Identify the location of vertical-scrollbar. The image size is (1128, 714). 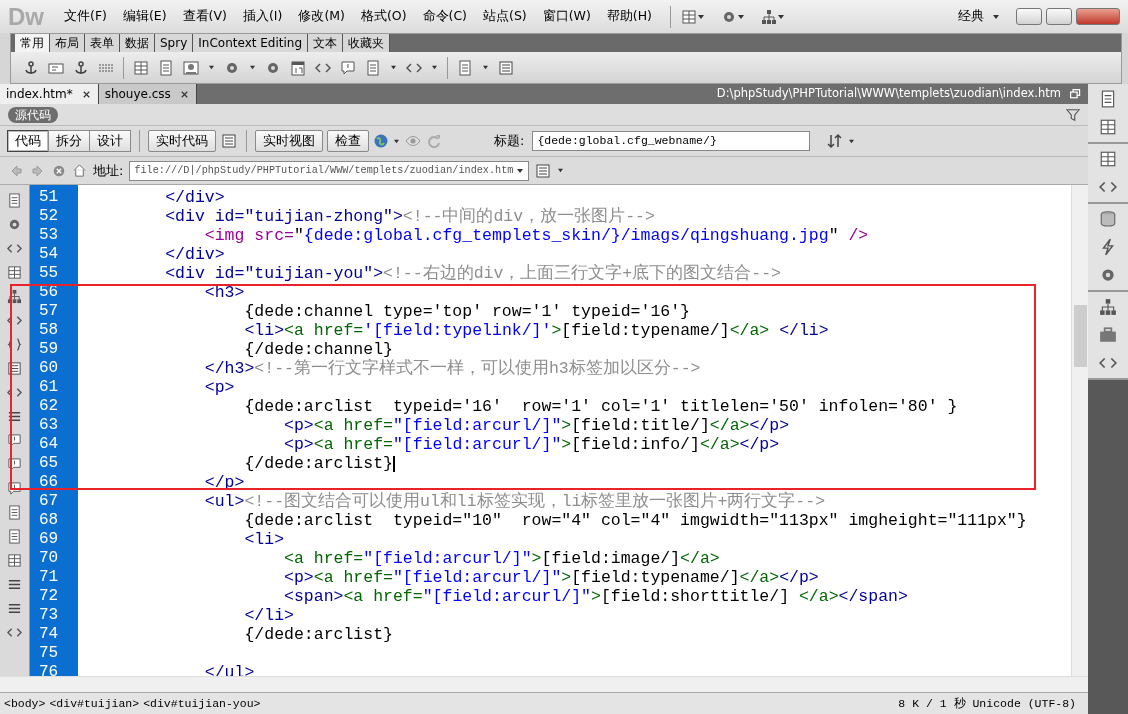
(1079, 430).